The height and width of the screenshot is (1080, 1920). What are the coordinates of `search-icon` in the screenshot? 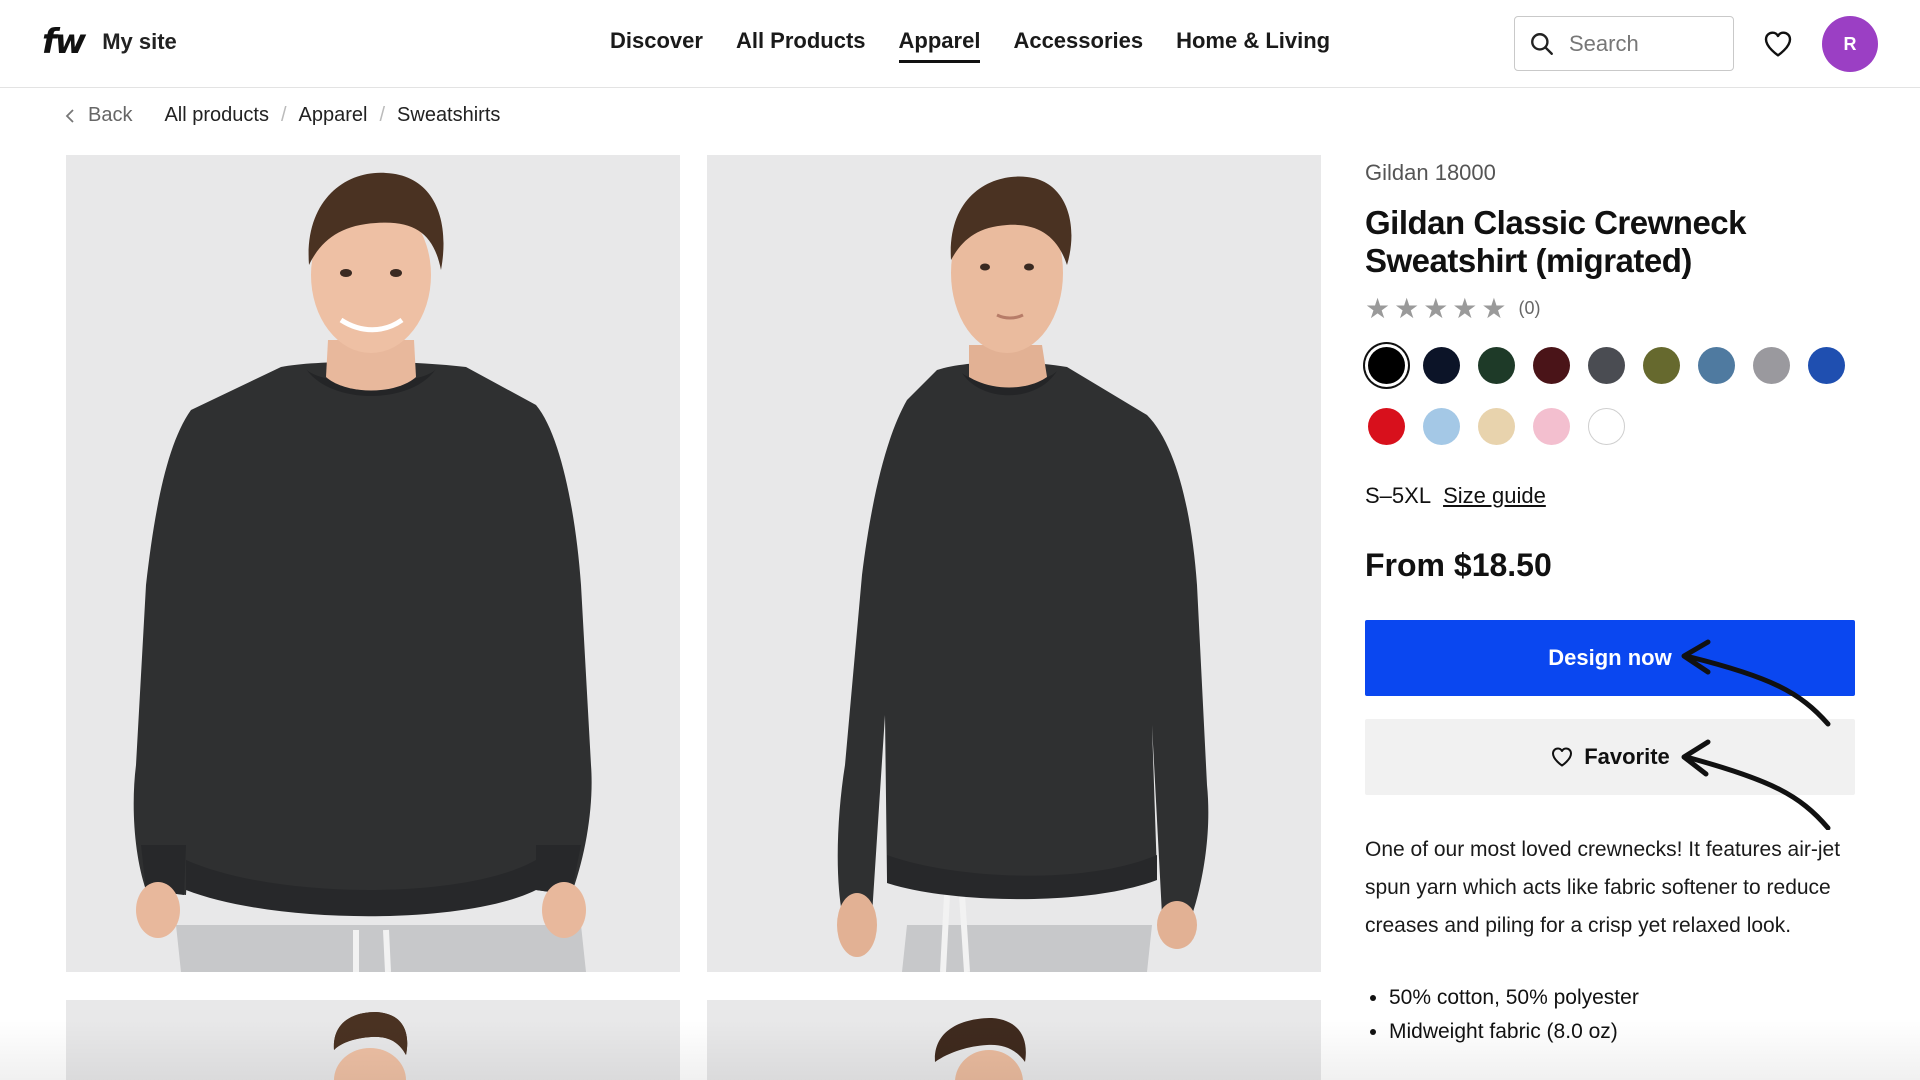 It's located at (1542, 43).